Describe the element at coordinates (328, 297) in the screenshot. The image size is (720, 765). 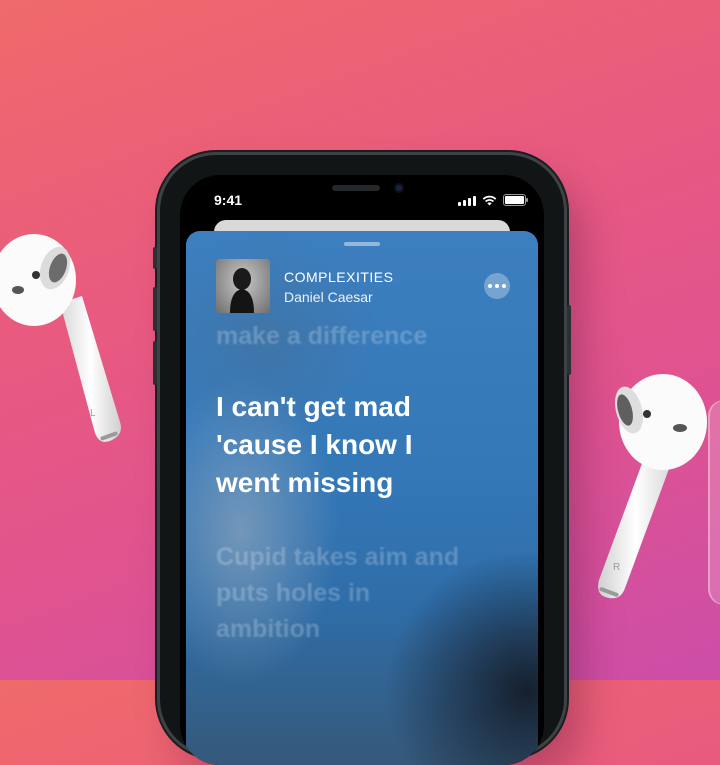
I see `artist-name: Daniel Caesar` at that location.